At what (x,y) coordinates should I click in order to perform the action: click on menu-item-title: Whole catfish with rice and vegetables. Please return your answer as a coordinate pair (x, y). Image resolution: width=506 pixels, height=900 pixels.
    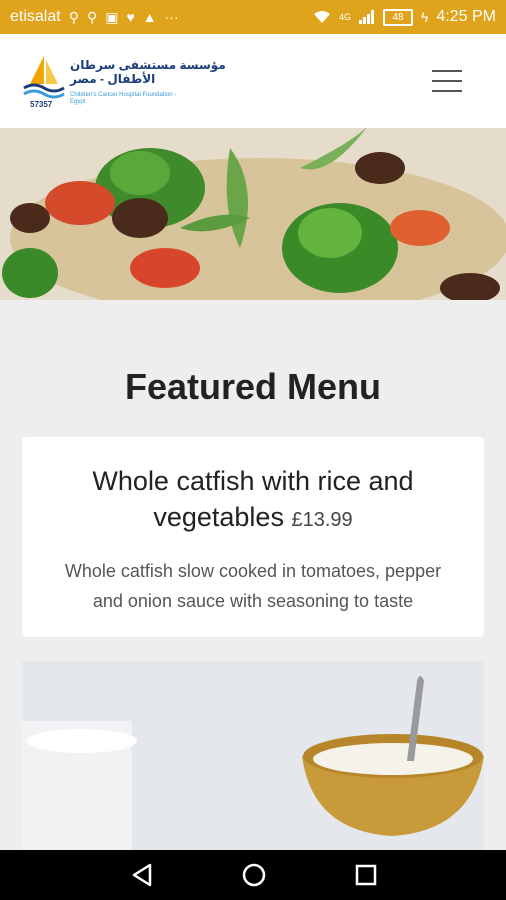
    Looking at the image, I should click on (253, 499).